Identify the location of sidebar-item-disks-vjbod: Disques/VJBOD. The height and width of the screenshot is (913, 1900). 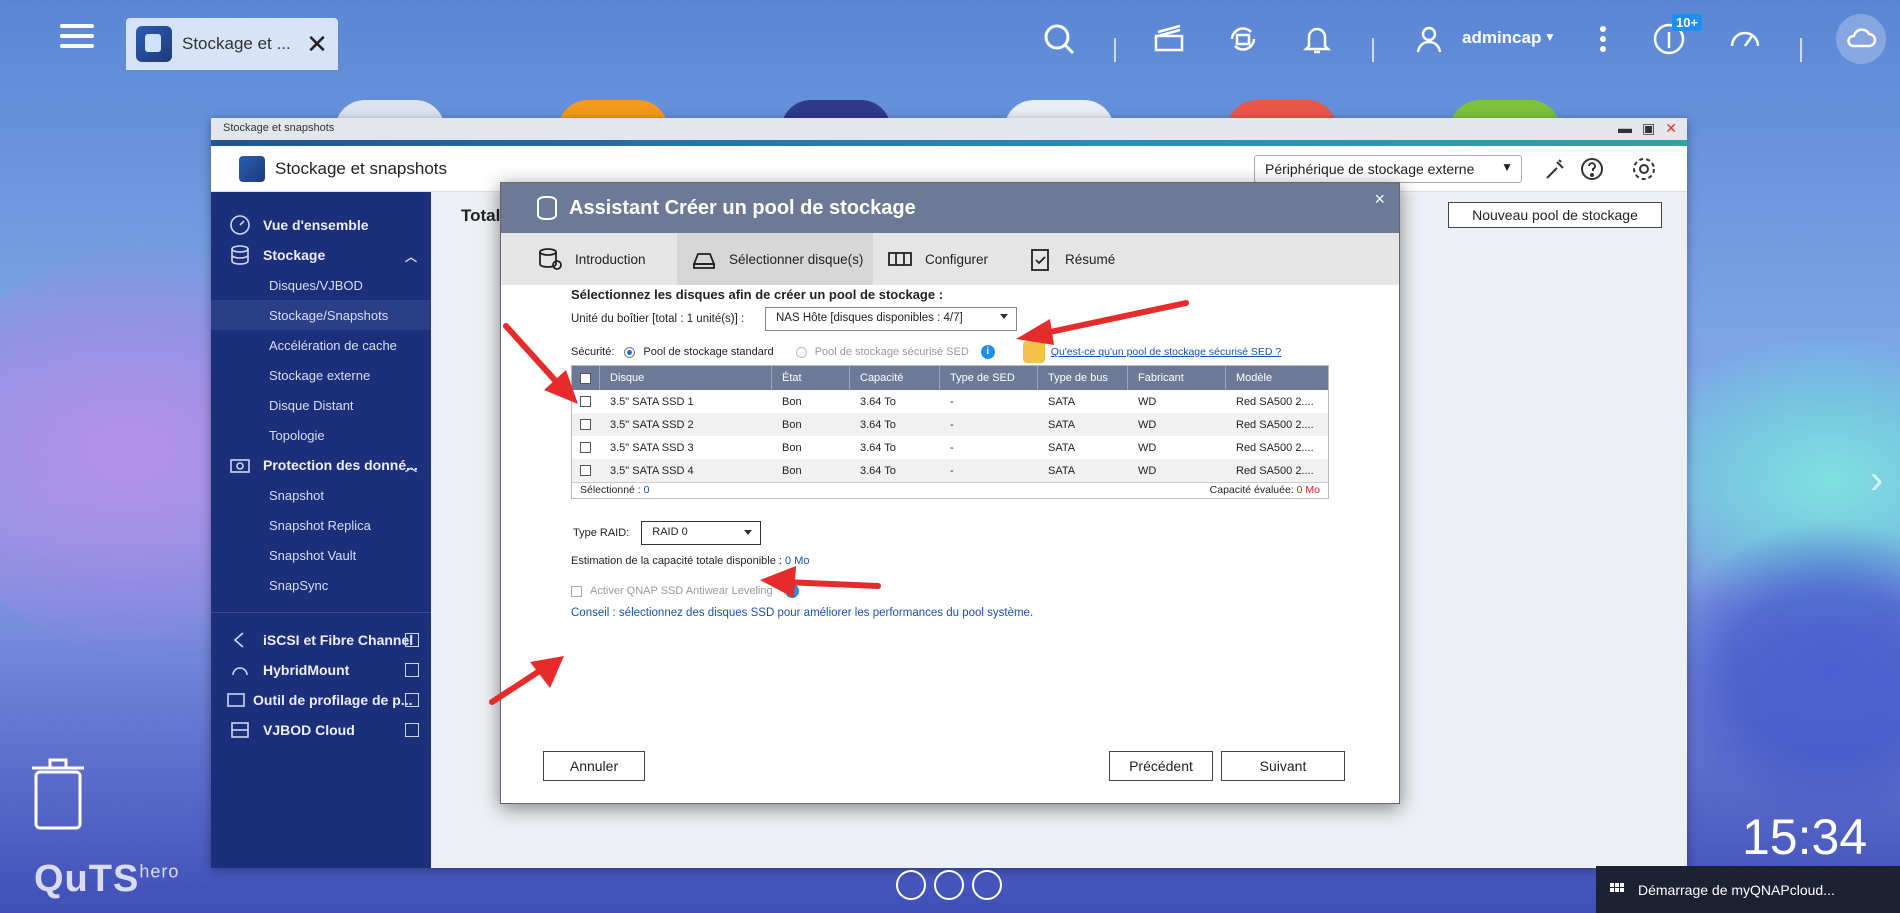
(321, 285).